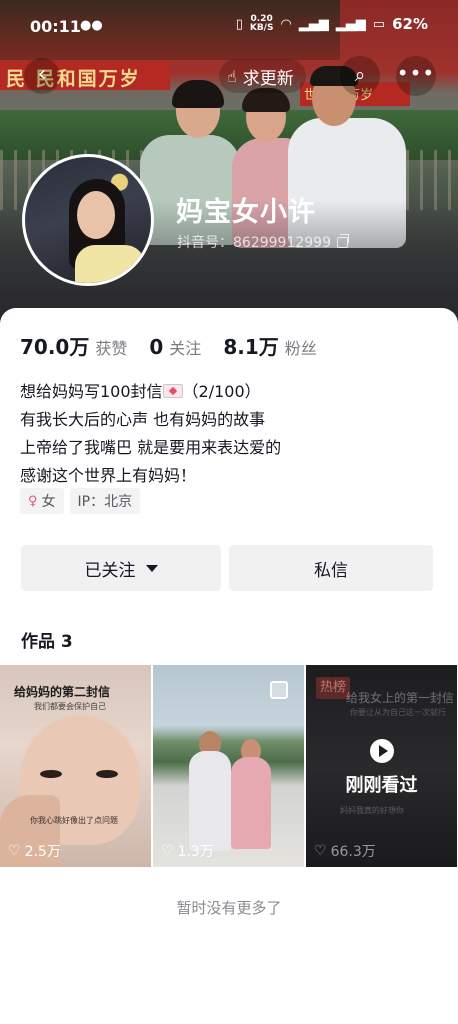  What do you see at coordinates (195, 852) in the screenshot?
I see `likes-count: 1.3万` at bounding box center [195, 852].